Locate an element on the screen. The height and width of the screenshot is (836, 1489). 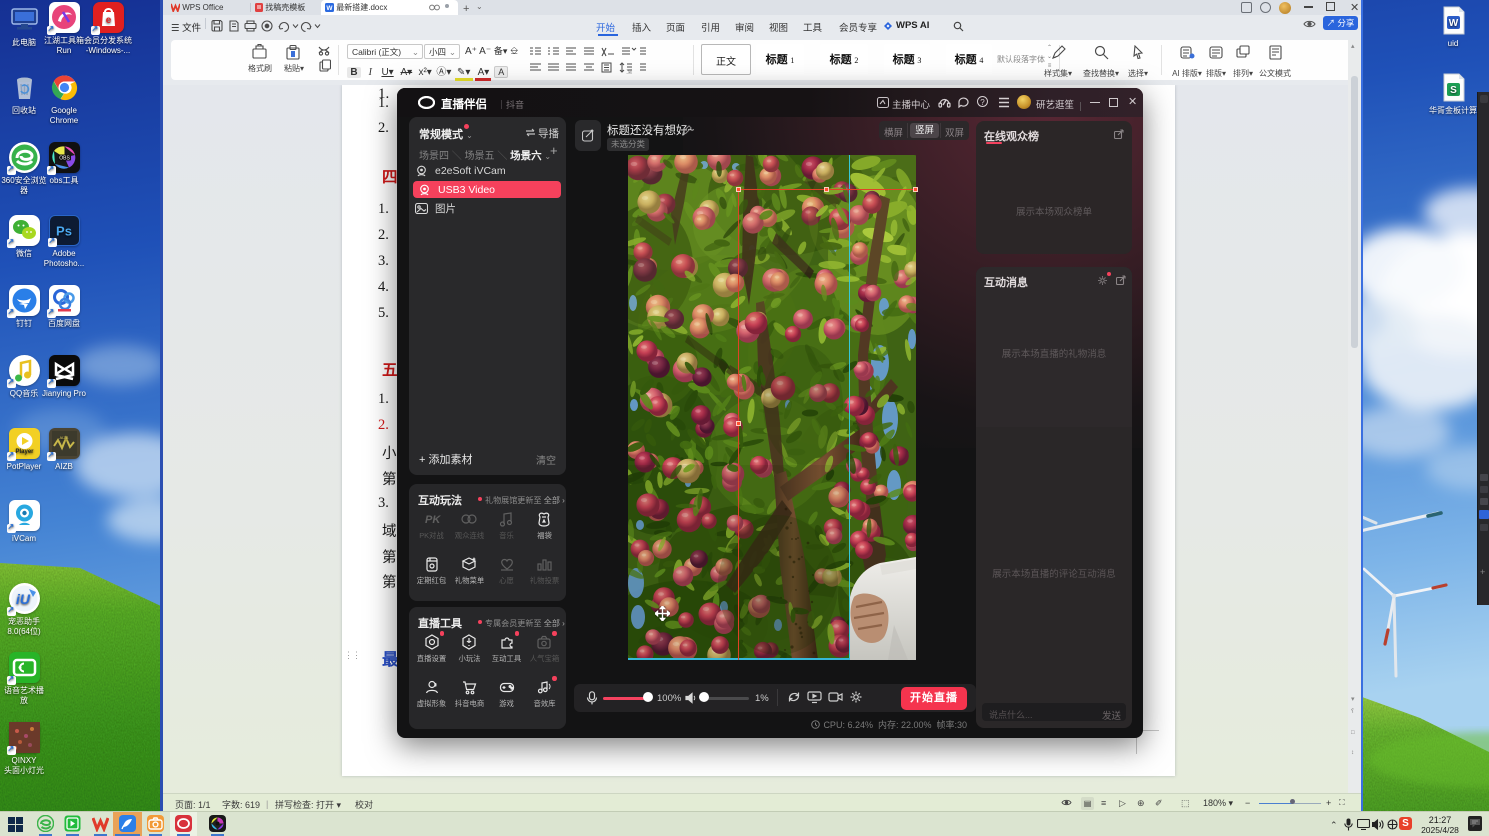
svg-text: AIZB is located at coordinates (63, 437).